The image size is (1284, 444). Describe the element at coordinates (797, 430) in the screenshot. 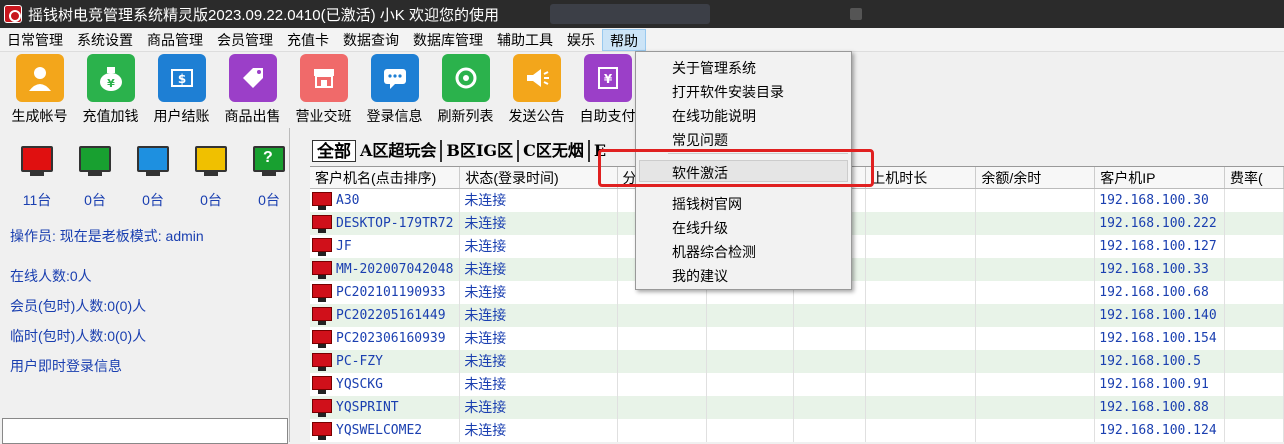

I see `table-row: YQSWELCOME2 未连接 192.168.100.124` at that location.